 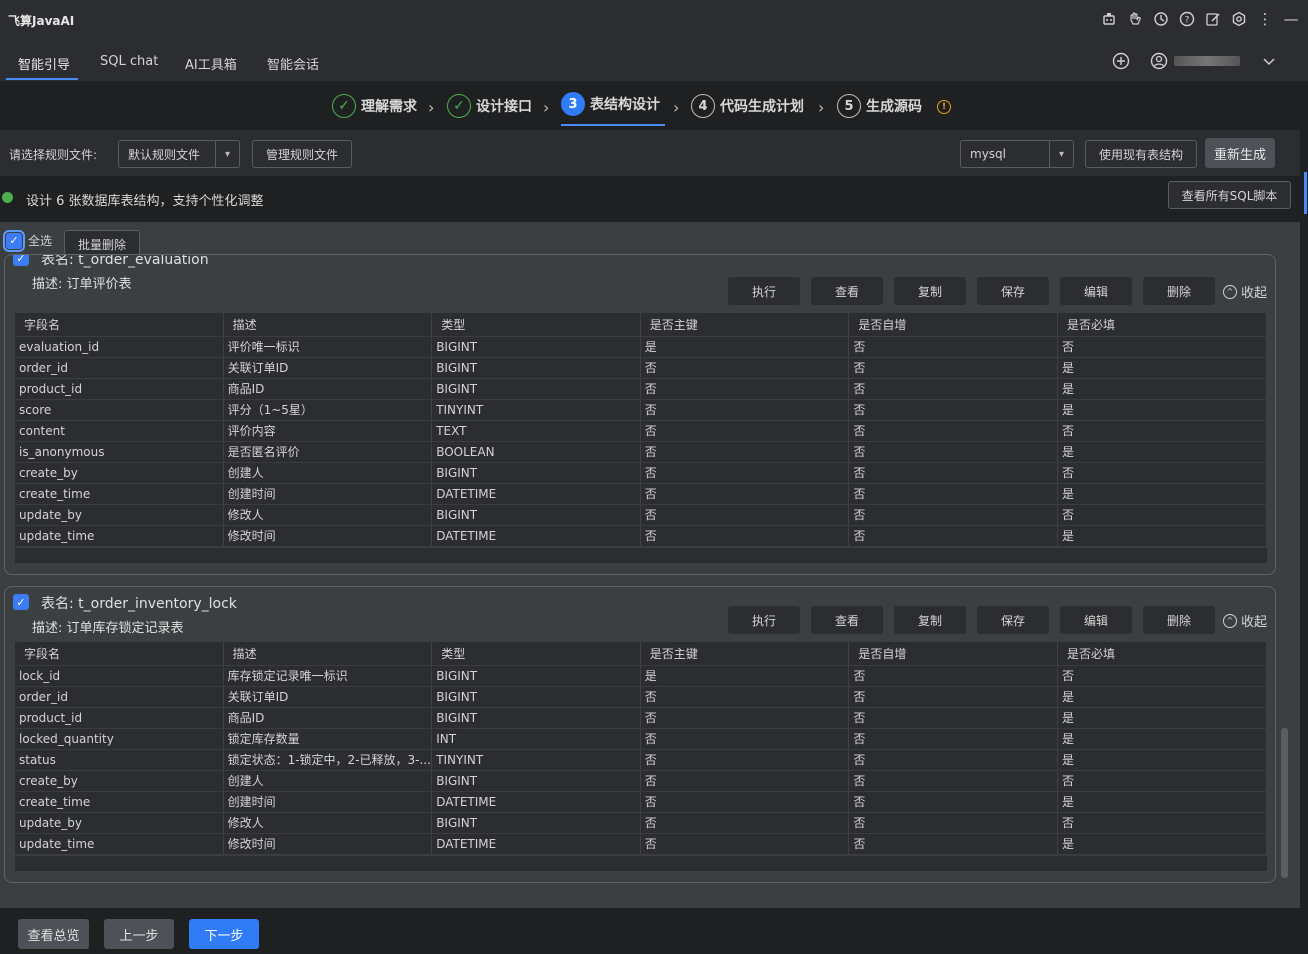 What do you see at coordinates (328, 431) in the screenshot?
I see `table-cell: 评价内容` at bounding box center [328, 431].